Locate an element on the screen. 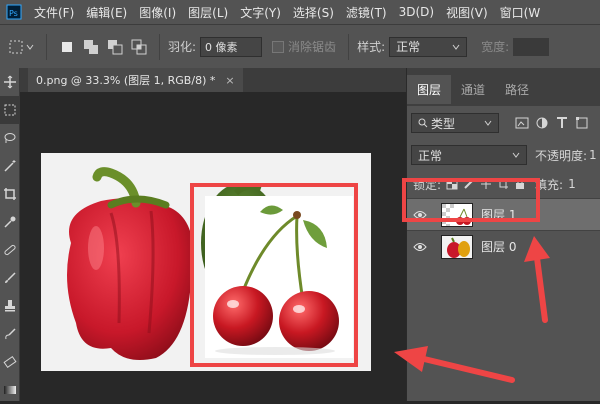 The width and height of the screenshot is (600, 404). annotation-arrows is located at coordinates (472, 309).